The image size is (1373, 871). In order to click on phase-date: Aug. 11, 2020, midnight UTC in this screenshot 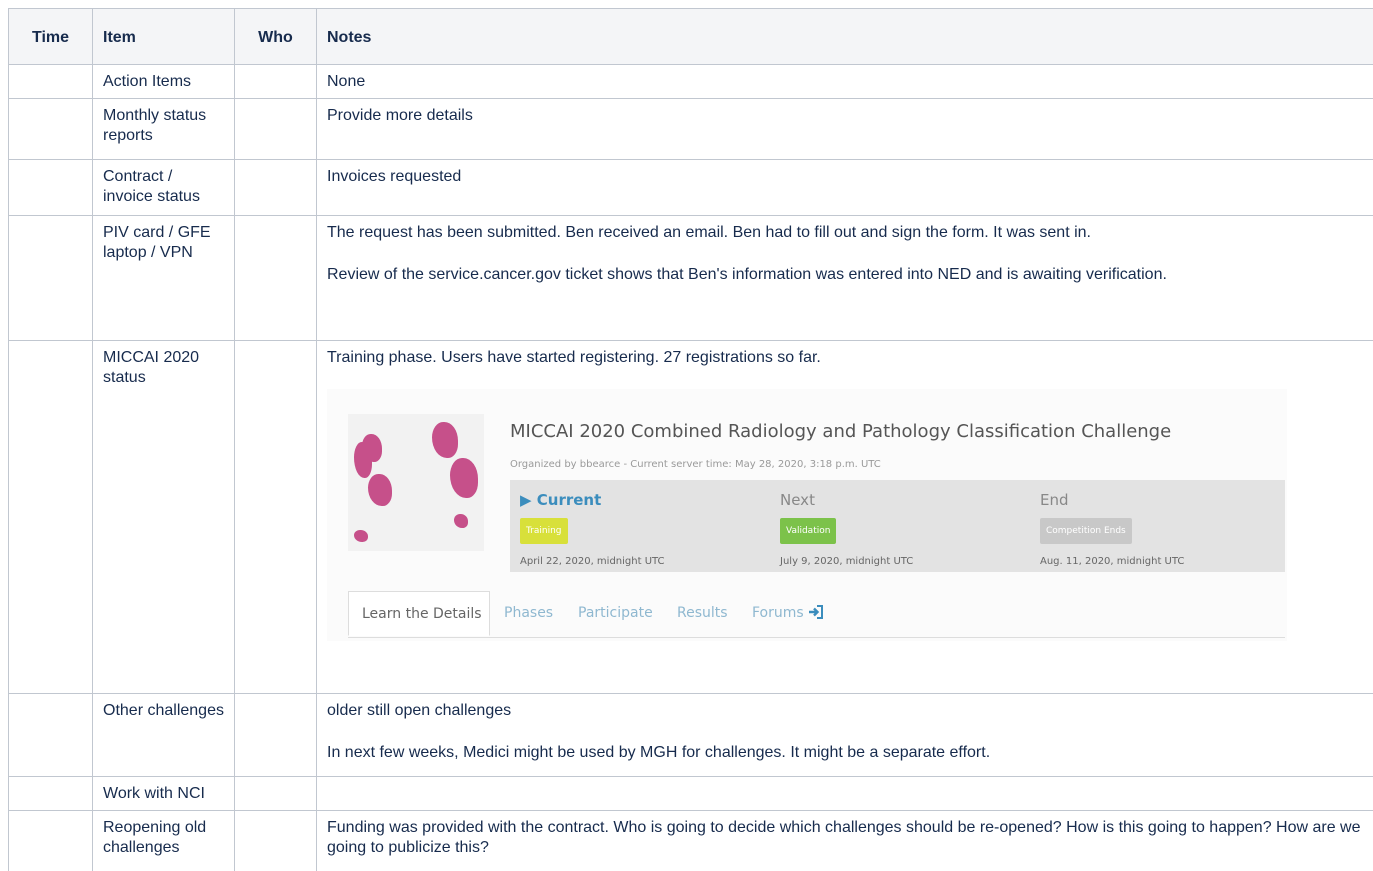, I will do `click(1112, 561)`.